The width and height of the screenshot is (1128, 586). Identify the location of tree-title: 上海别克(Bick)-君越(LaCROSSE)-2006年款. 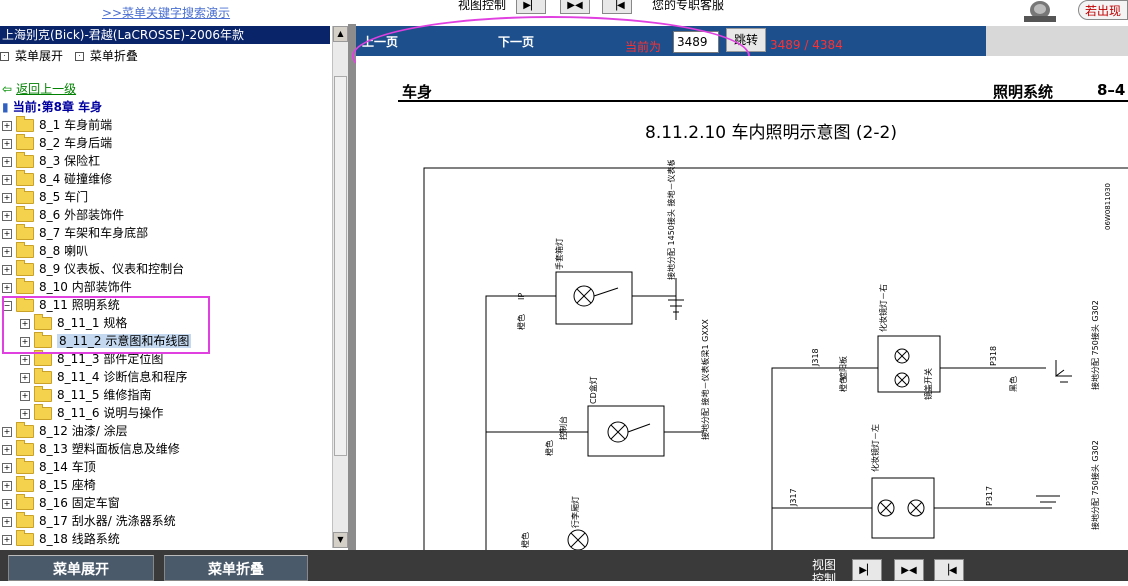
(165, 35).